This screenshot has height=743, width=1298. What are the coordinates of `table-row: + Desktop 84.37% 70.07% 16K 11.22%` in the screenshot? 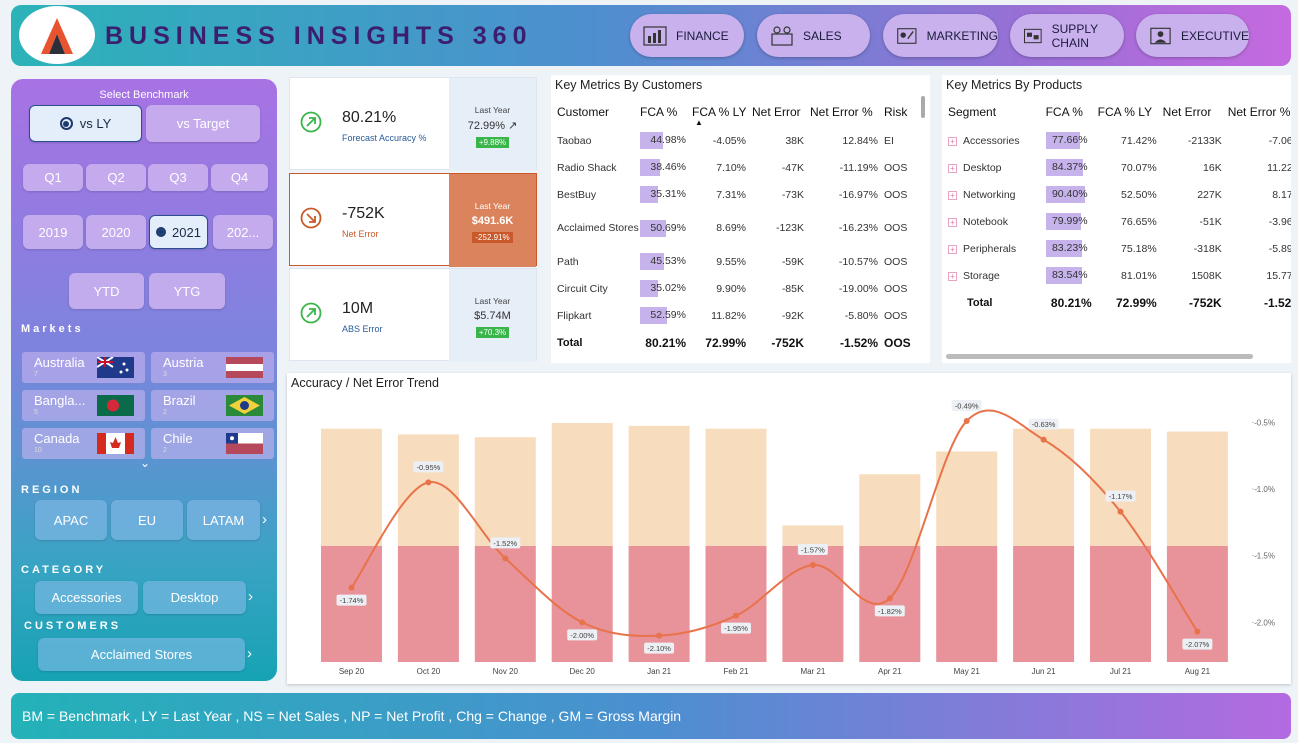 It's located at (1119, 167).